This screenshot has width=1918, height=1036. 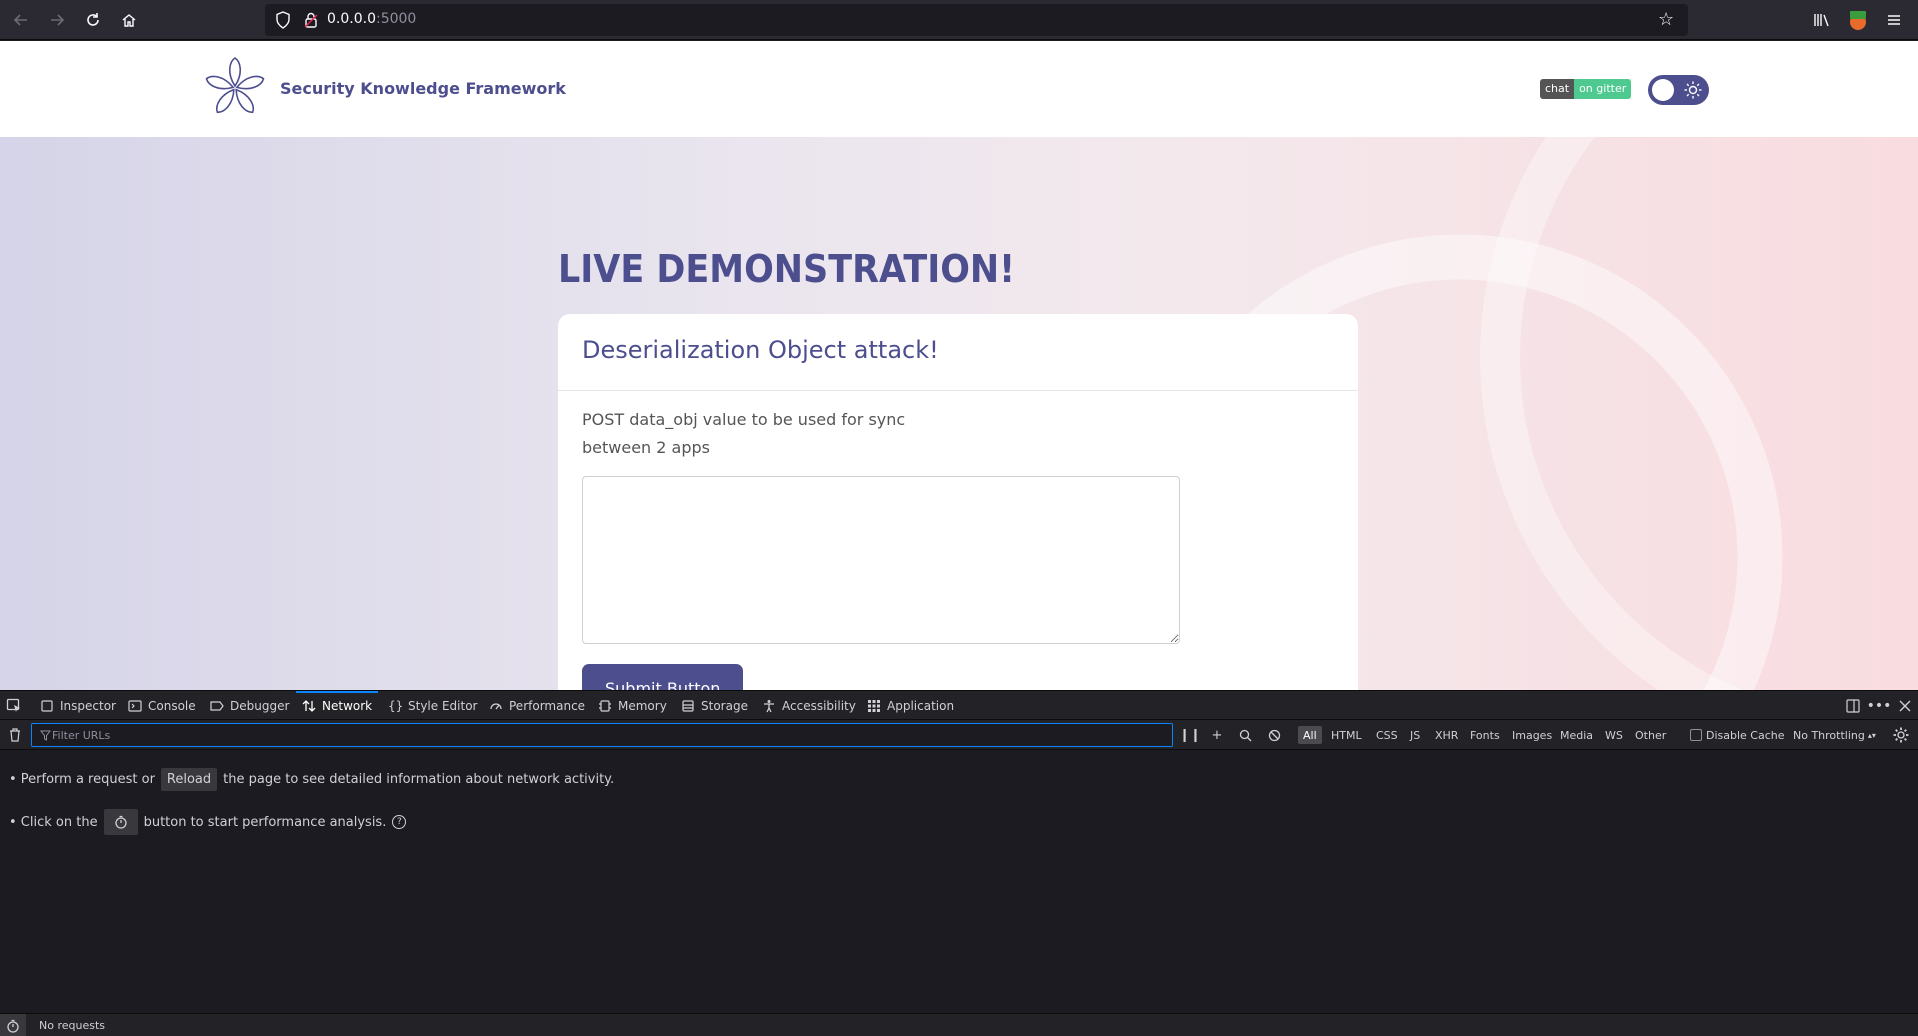 I want to click on request-count: No requests, so click(x=72, y=1025).